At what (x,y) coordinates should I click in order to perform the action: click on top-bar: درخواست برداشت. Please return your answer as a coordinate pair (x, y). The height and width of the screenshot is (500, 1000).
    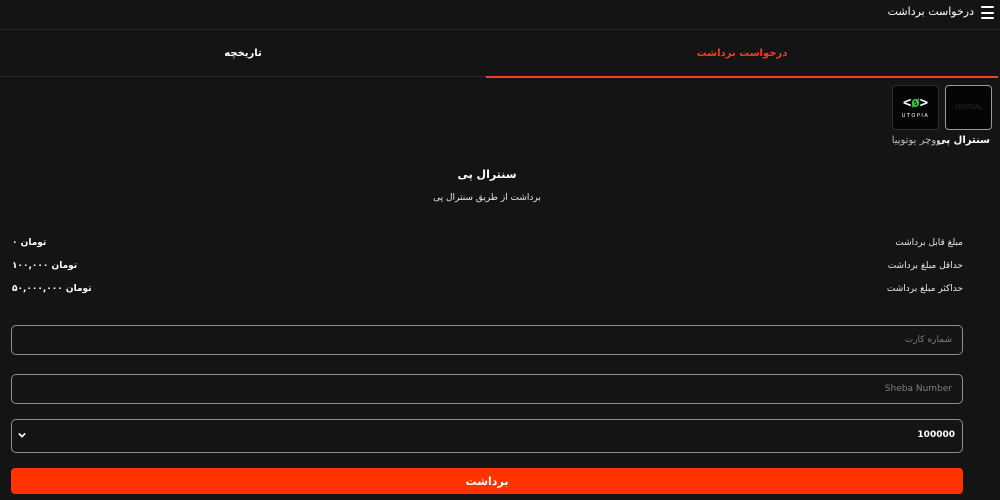
    Looking at the image, I should click on (500, 15).